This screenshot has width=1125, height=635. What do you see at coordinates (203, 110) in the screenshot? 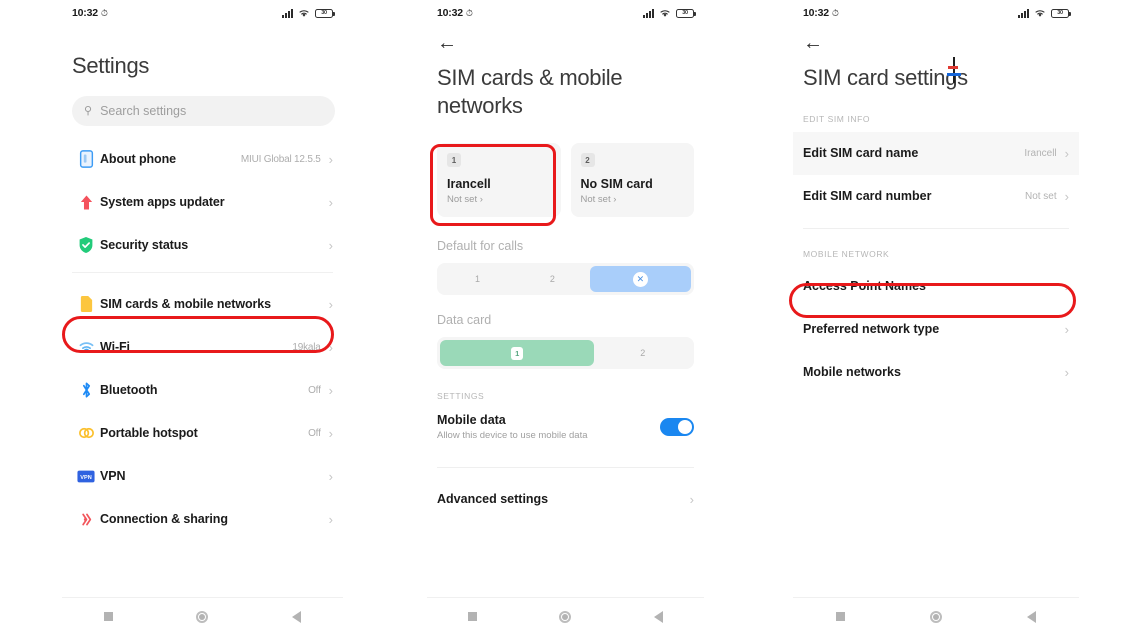
I see `search-input: ⚲ Search settings` at bounding box center [203, 110].